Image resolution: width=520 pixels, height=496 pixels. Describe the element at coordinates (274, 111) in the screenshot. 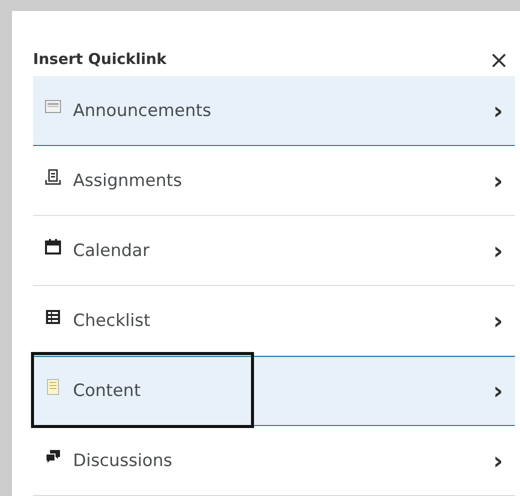

I see `quicklink-item: Announcements ›` at that location.